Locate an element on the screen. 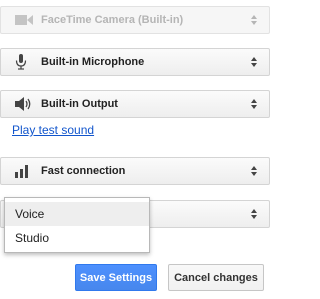 This screenshot has height=299, width=320. microphone-icon is located at coordinates (26, 62).